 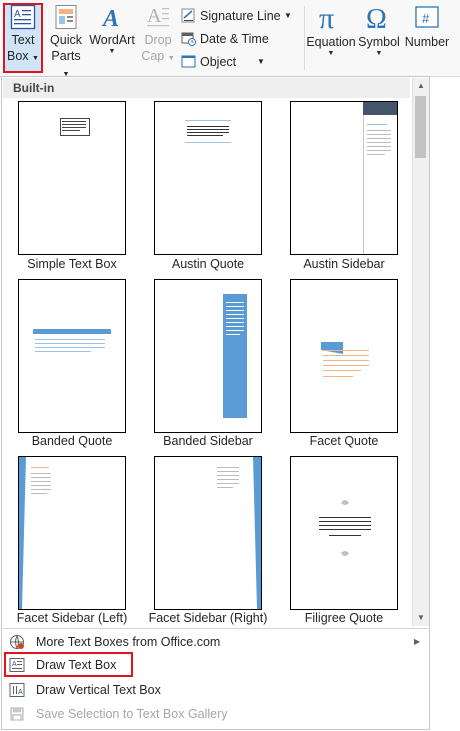 I want to click on sidebar-header-bar, so click(x=380, y=108).